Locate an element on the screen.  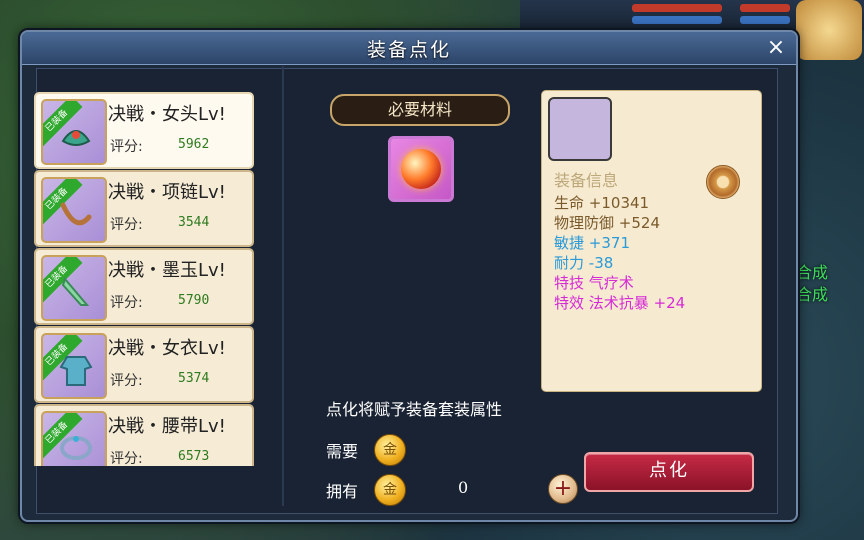
stat-line: 敏捷 +371 is located at coordinates (592, 243).